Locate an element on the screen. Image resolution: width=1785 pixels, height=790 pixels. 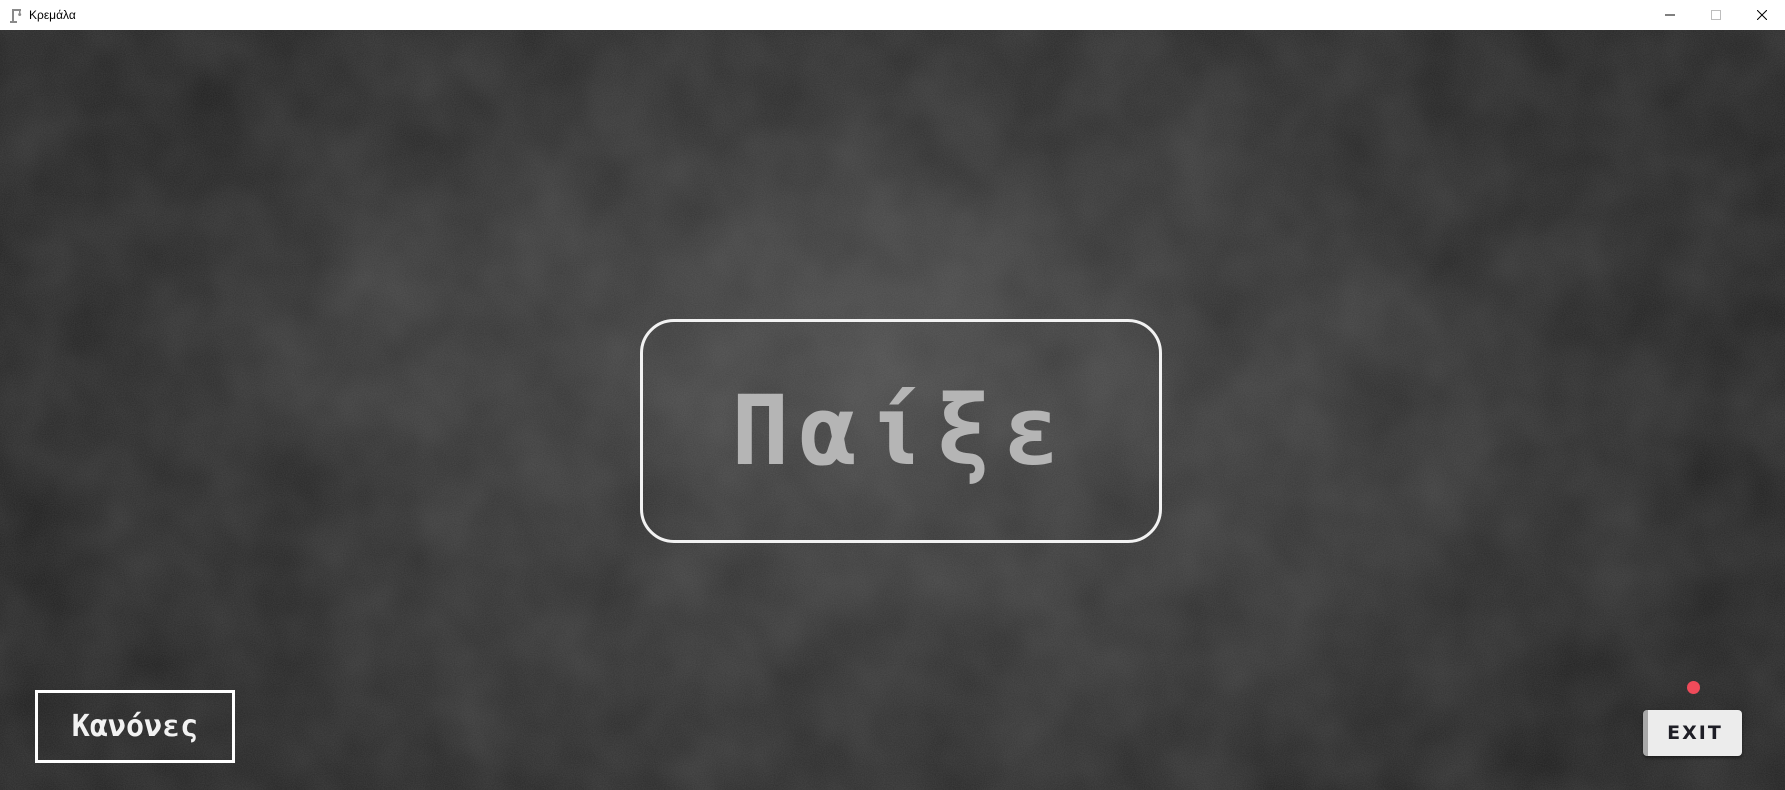
window-controls is located at coordinates (1716, 15).